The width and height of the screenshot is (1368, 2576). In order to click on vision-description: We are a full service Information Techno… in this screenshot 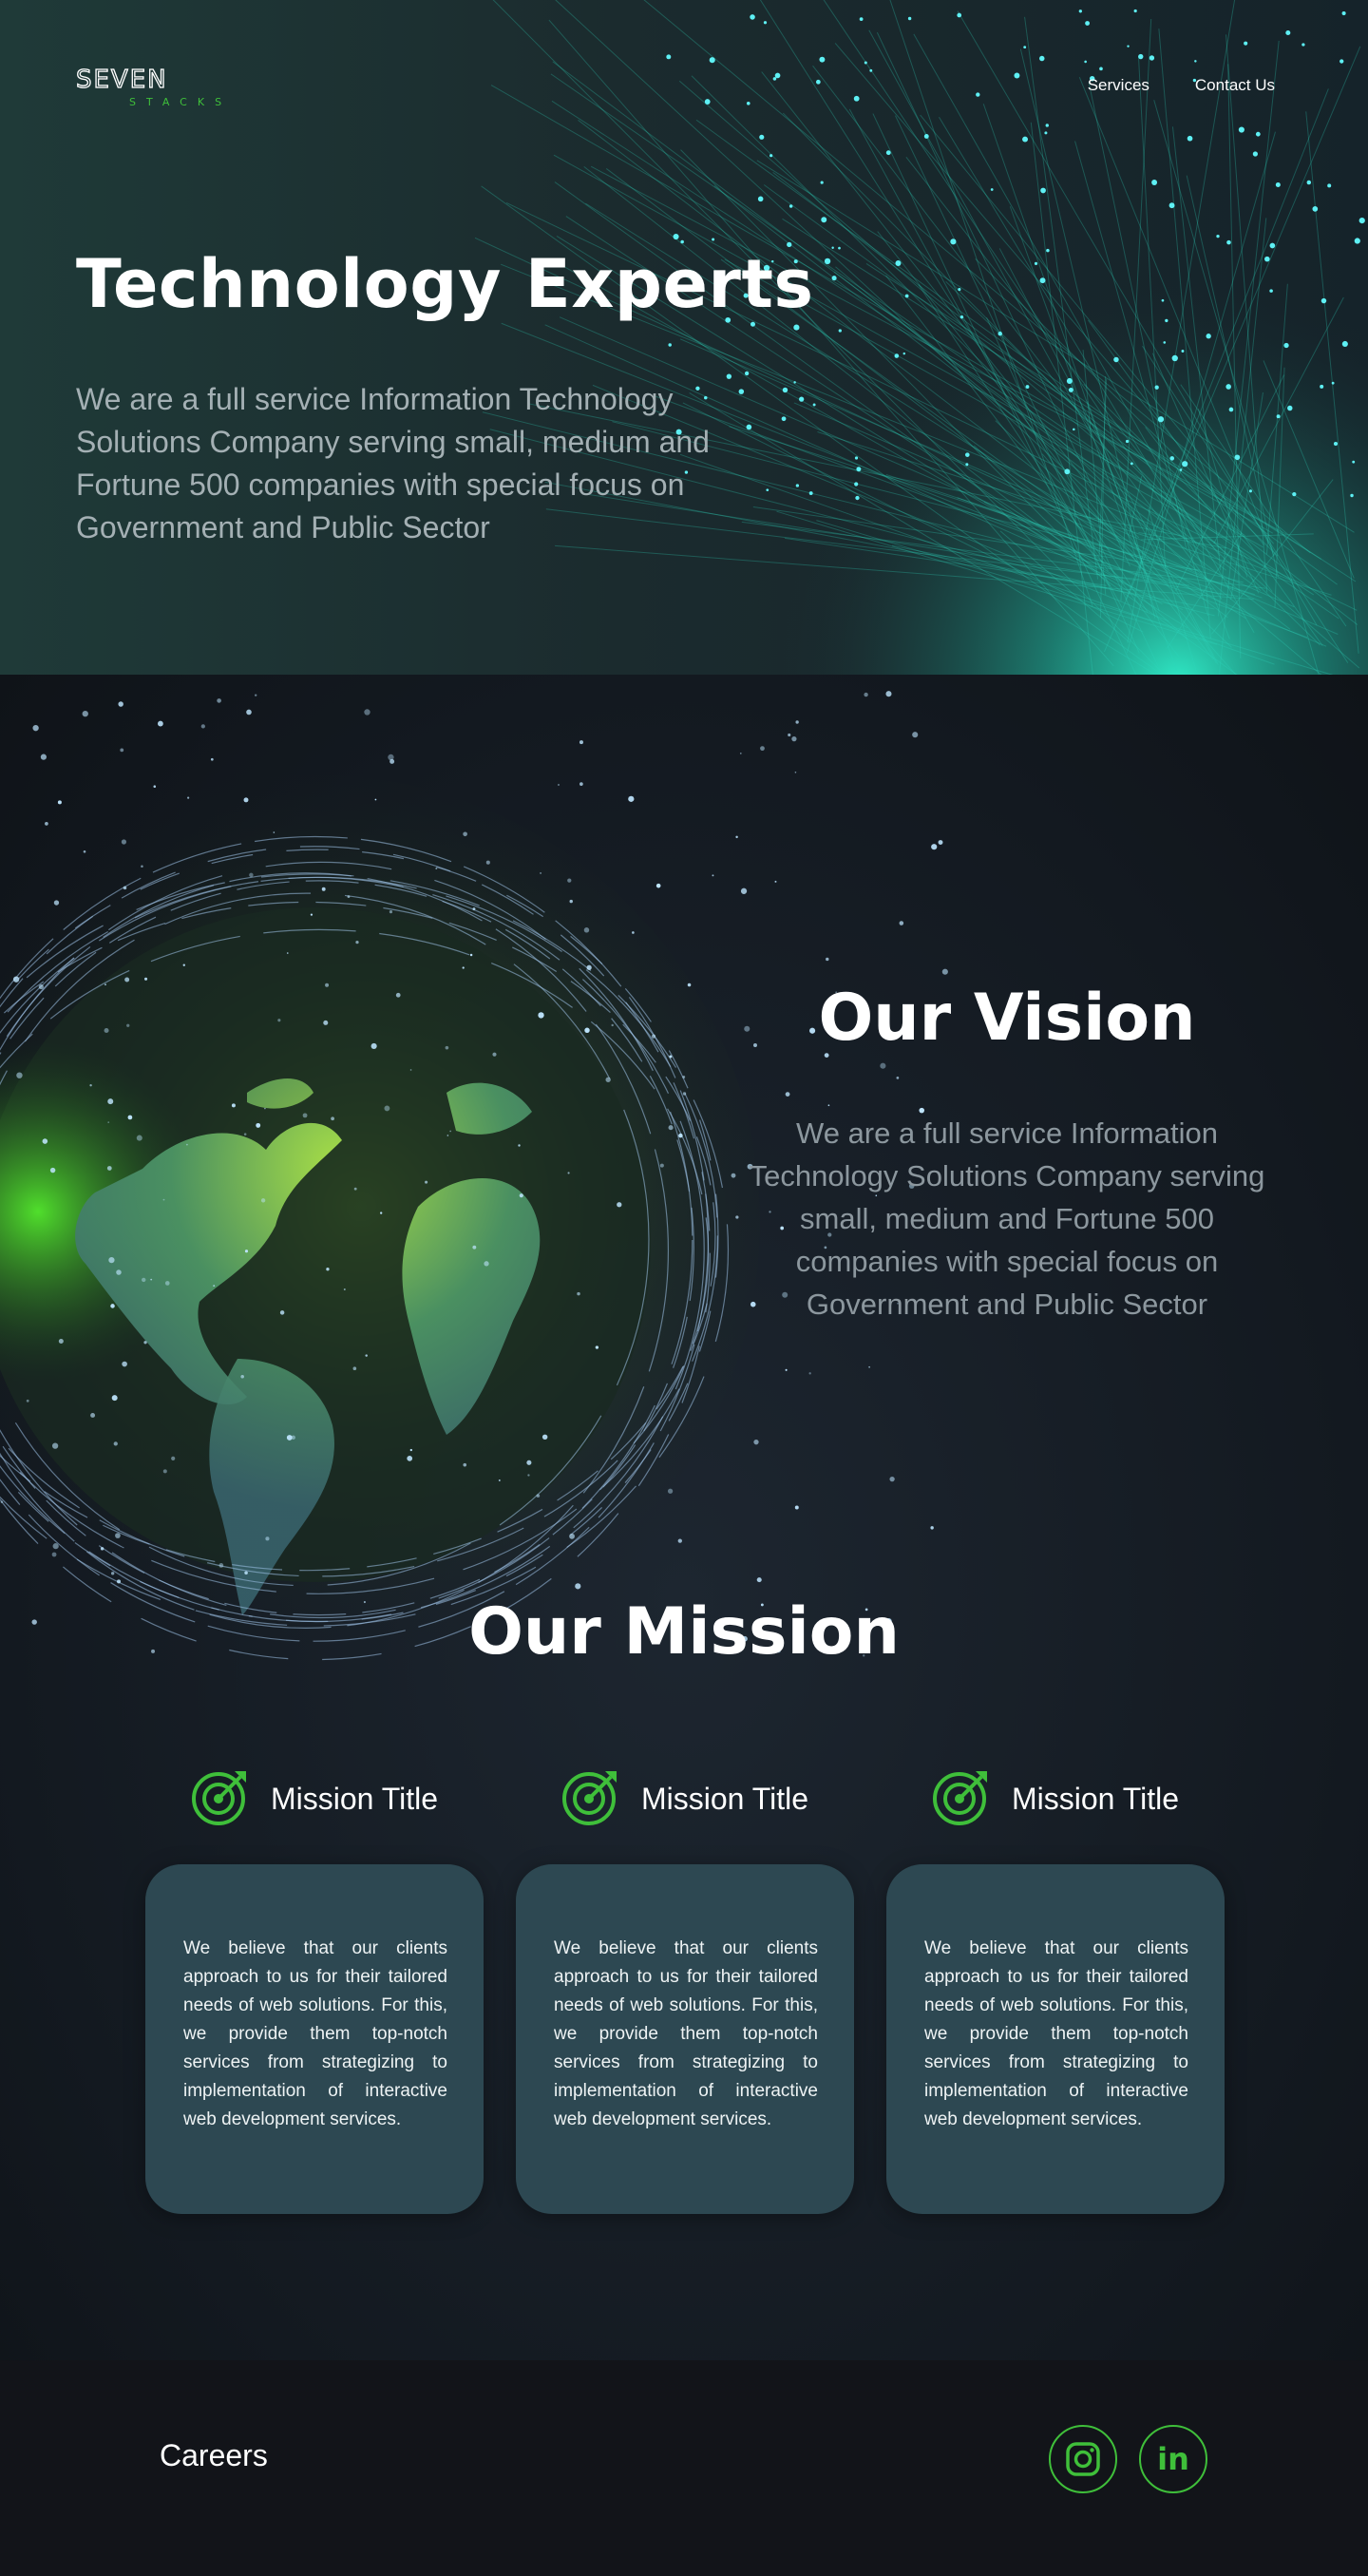, I will do `click(1007, 1218)`.